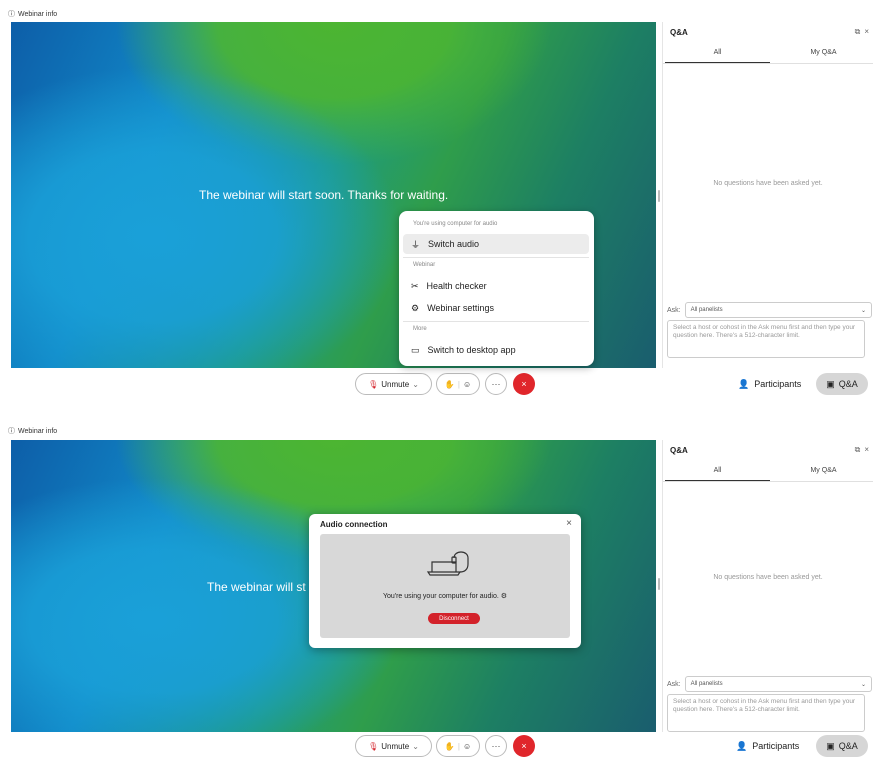  What do you see at coordinates (440, 596) in the screenshot?
I see `dialog-message: You're using your computer for audio.` at bounding box center [440, 596].